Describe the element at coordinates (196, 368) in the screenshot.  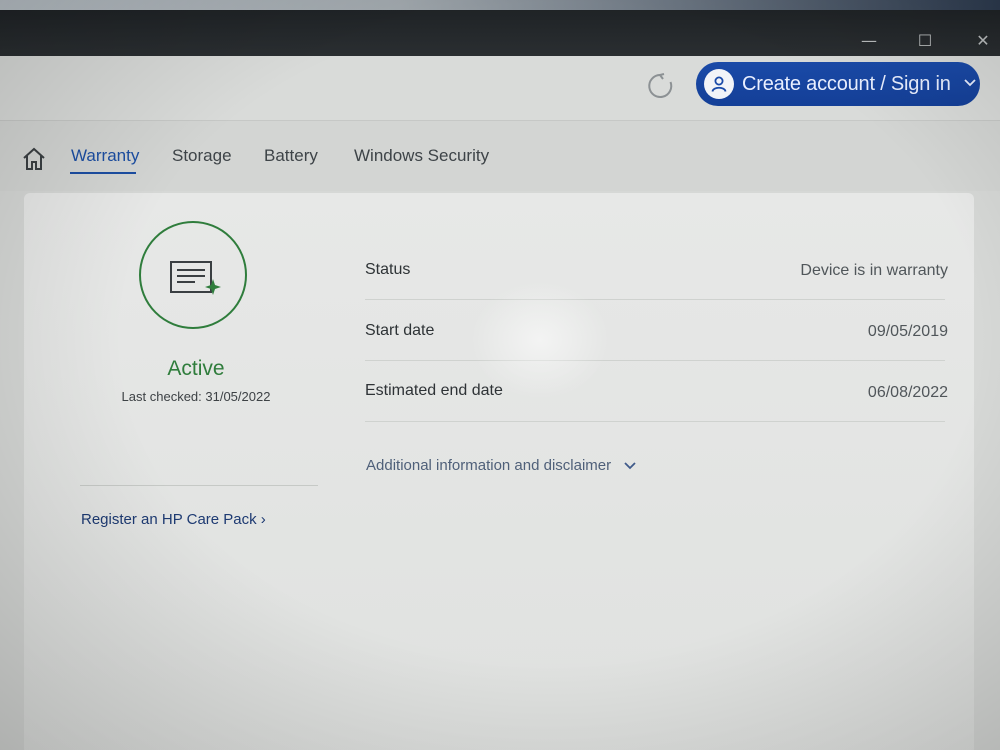
I see `warranty-state: Active` at that location.